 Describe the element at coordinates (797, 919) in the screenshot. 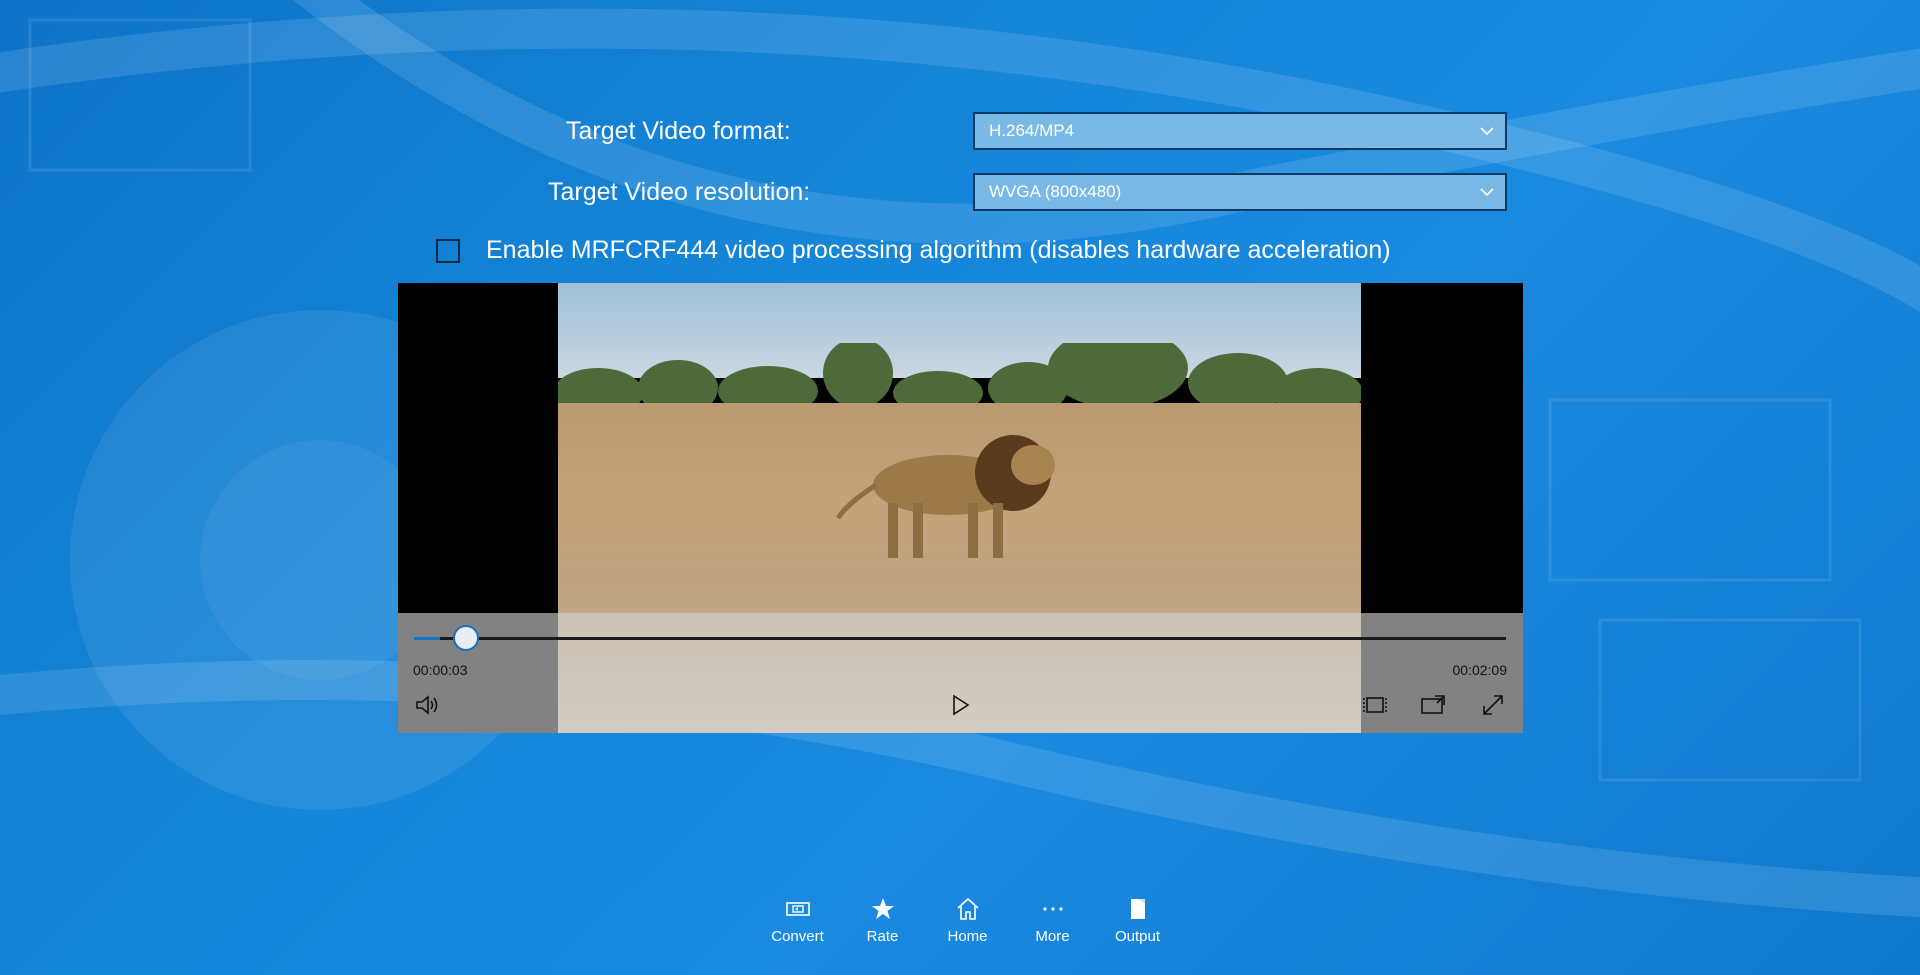

I see `convert-button: Convert` at that location.